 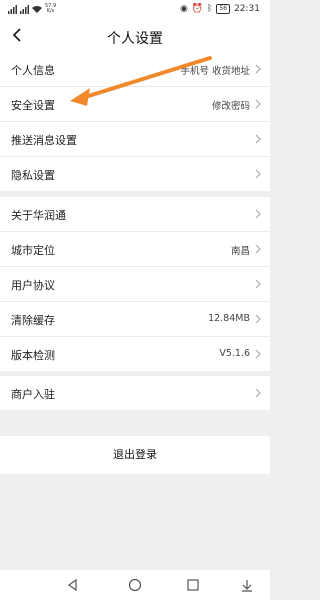 What do you see at coordinates (33, 394) in the screenshot?
I see `row-label: 商户入驻` at bounding box center [33, 394].